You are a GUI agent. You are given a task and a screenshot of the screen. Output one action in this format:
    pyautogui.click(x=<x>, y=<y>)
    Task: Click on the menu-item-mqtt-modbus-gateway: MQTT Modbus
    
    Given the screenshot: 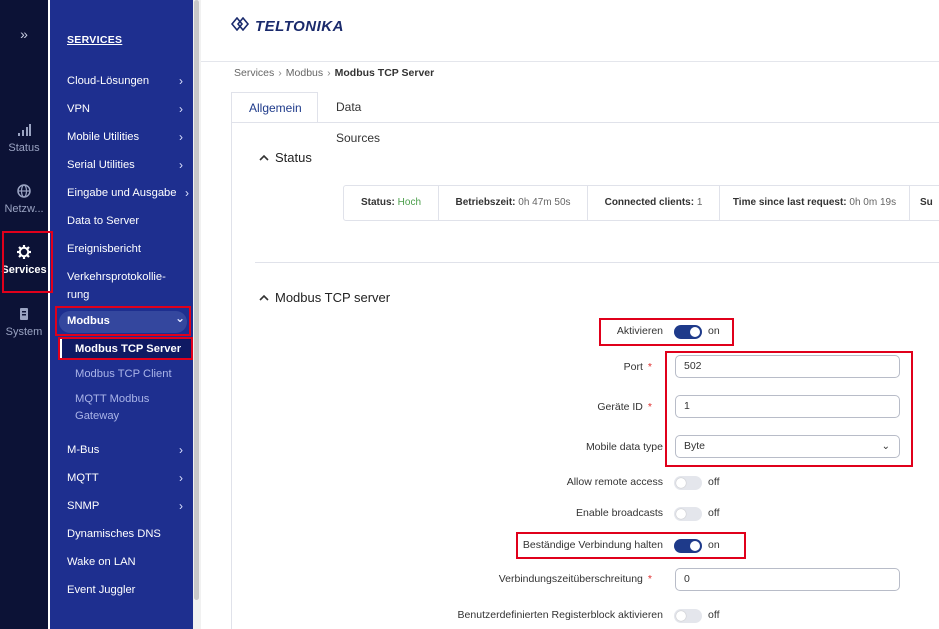 What is the action you would take?
    pyautogui.click(x=135, y=399)
    